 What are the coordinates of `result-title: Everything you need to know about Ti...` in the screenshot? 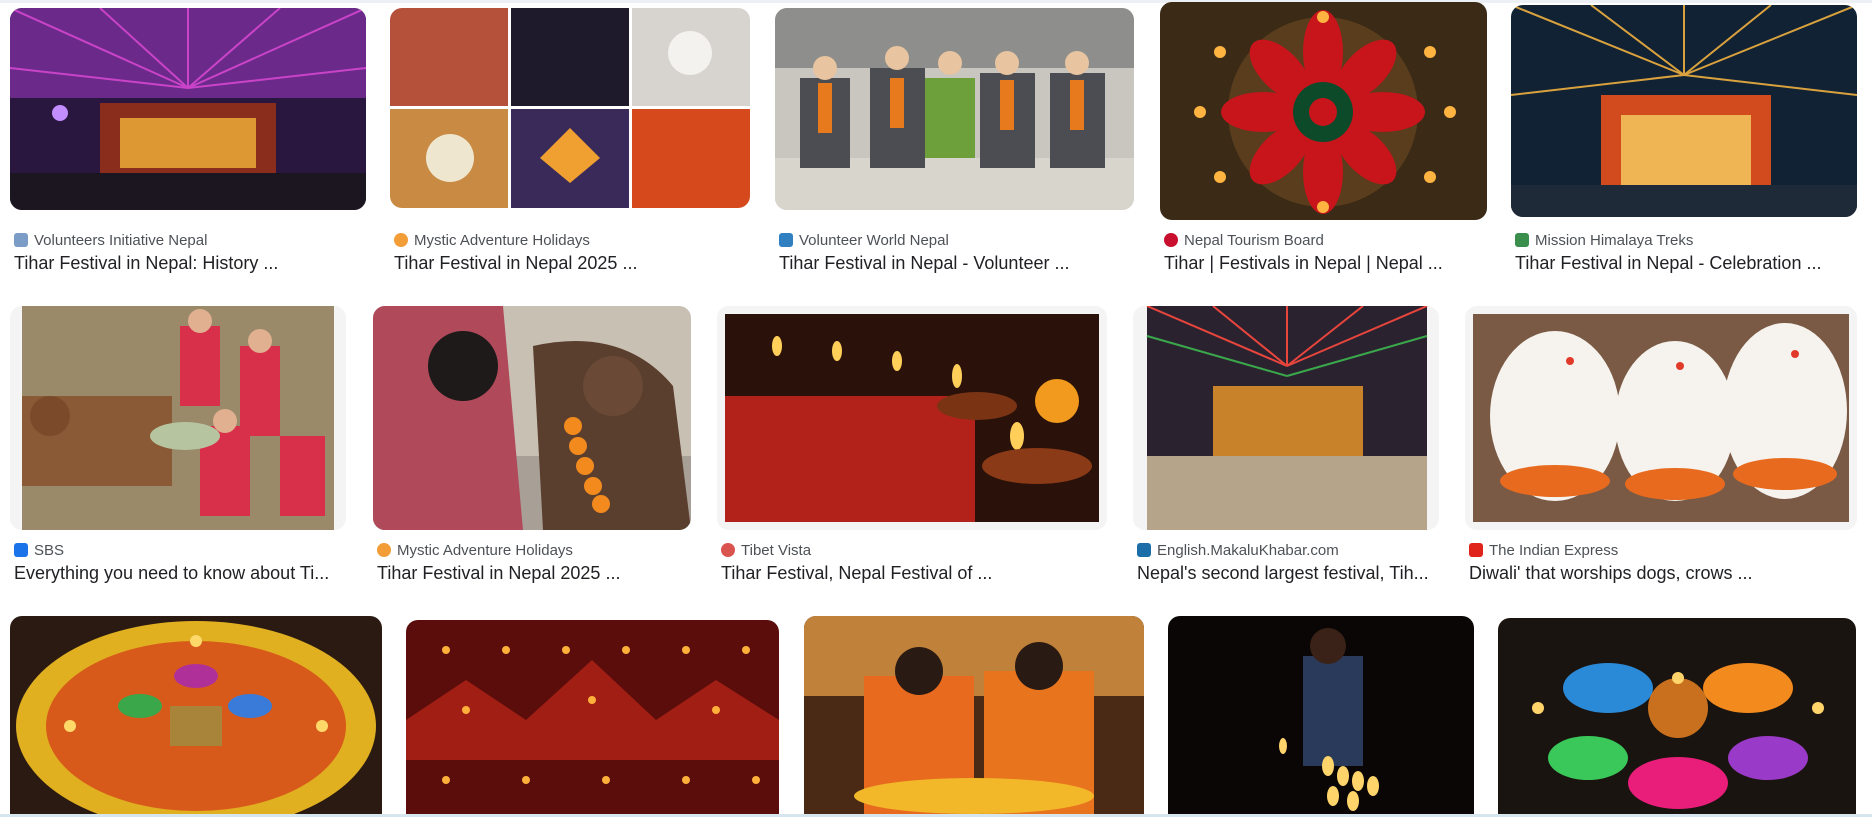 It's located at (186, 573).